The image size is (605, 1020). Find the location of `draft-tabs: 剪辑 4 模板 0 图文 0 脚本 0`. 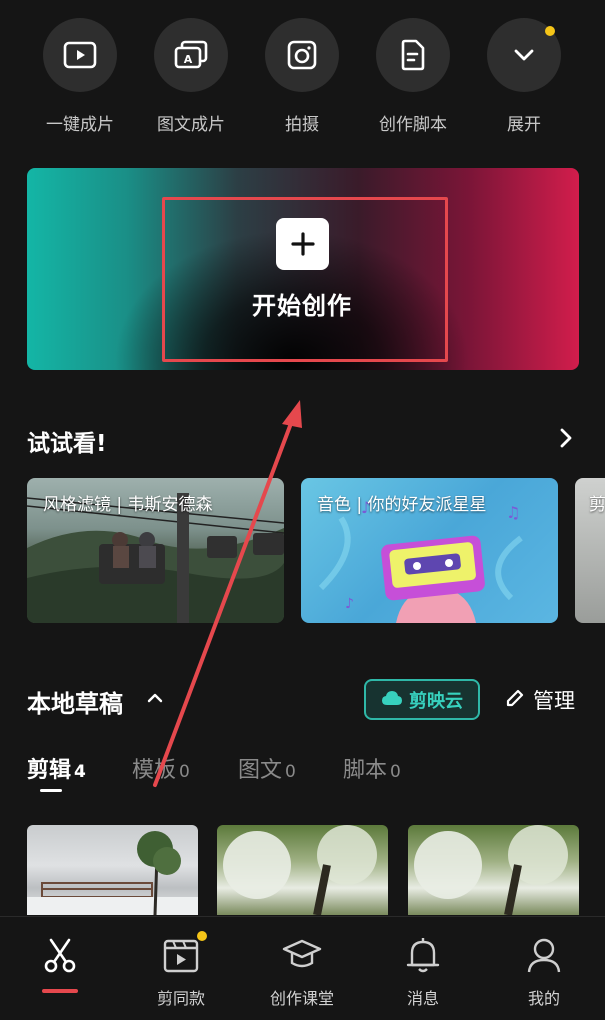

draft-tabs: 剪辑 4 模板 0 图文 0 脚本 0 is located at coordinates (307, 774).